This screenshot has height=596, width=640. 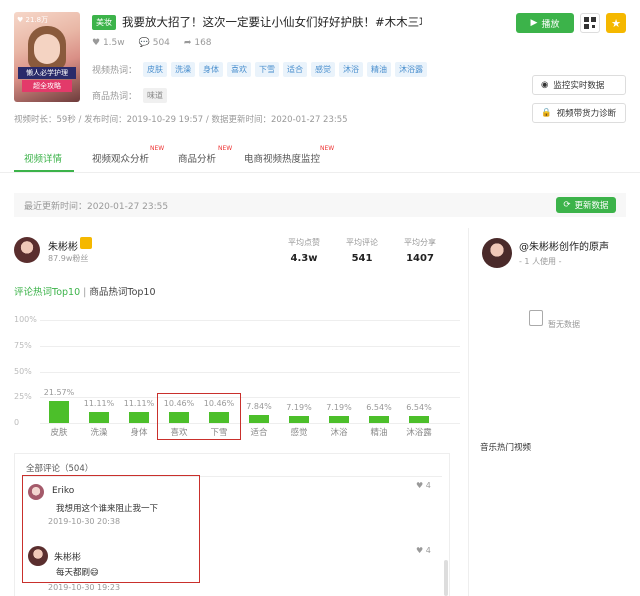 What do you see at coordinates (339, 433) in the screenshot?
I see `x-tick-label: 沐浴` at bounding box center [339, 433].